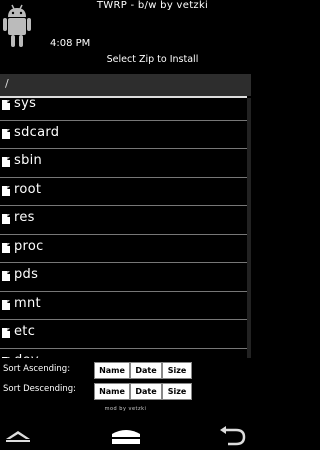 Image resolution: width=320 pixels, height=450 pixels. Describe the element at coordinates (123, 109) in the screenshot. I see `file-list-item: sys` at that location.